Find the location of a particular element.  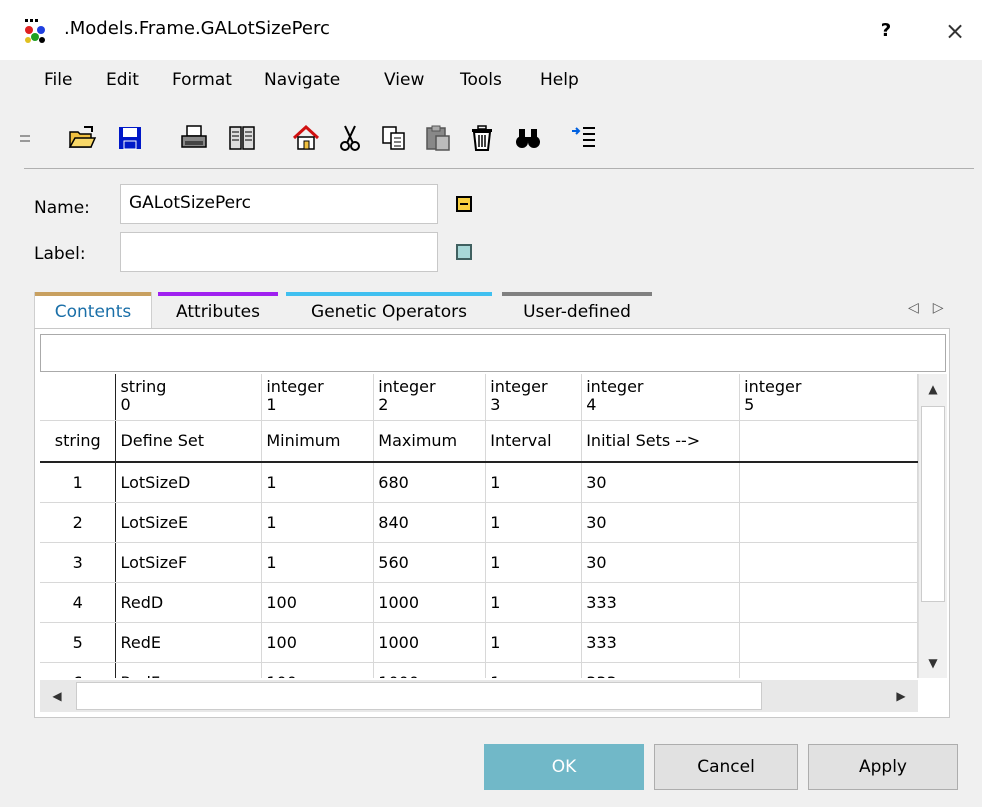

table-cell: RedF is located at coordinates (189, 670).